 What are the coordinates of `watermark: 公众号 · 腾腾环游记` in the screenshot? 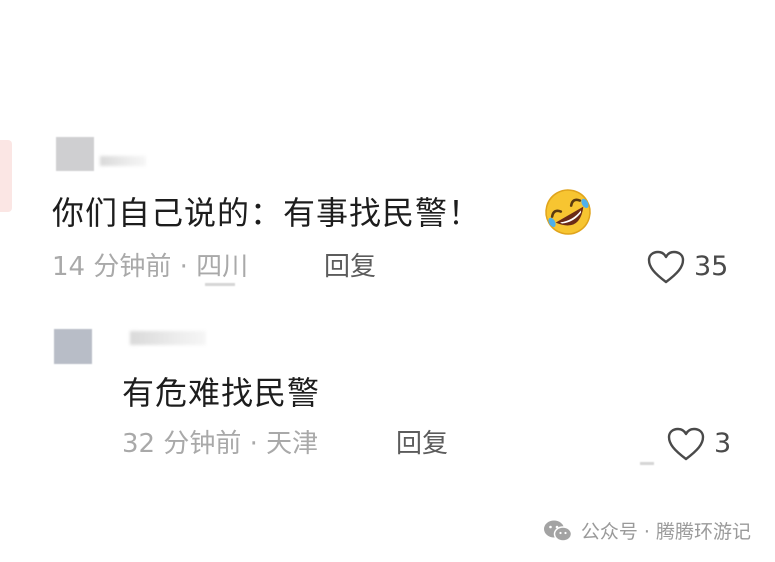 It's located at (647, 530).